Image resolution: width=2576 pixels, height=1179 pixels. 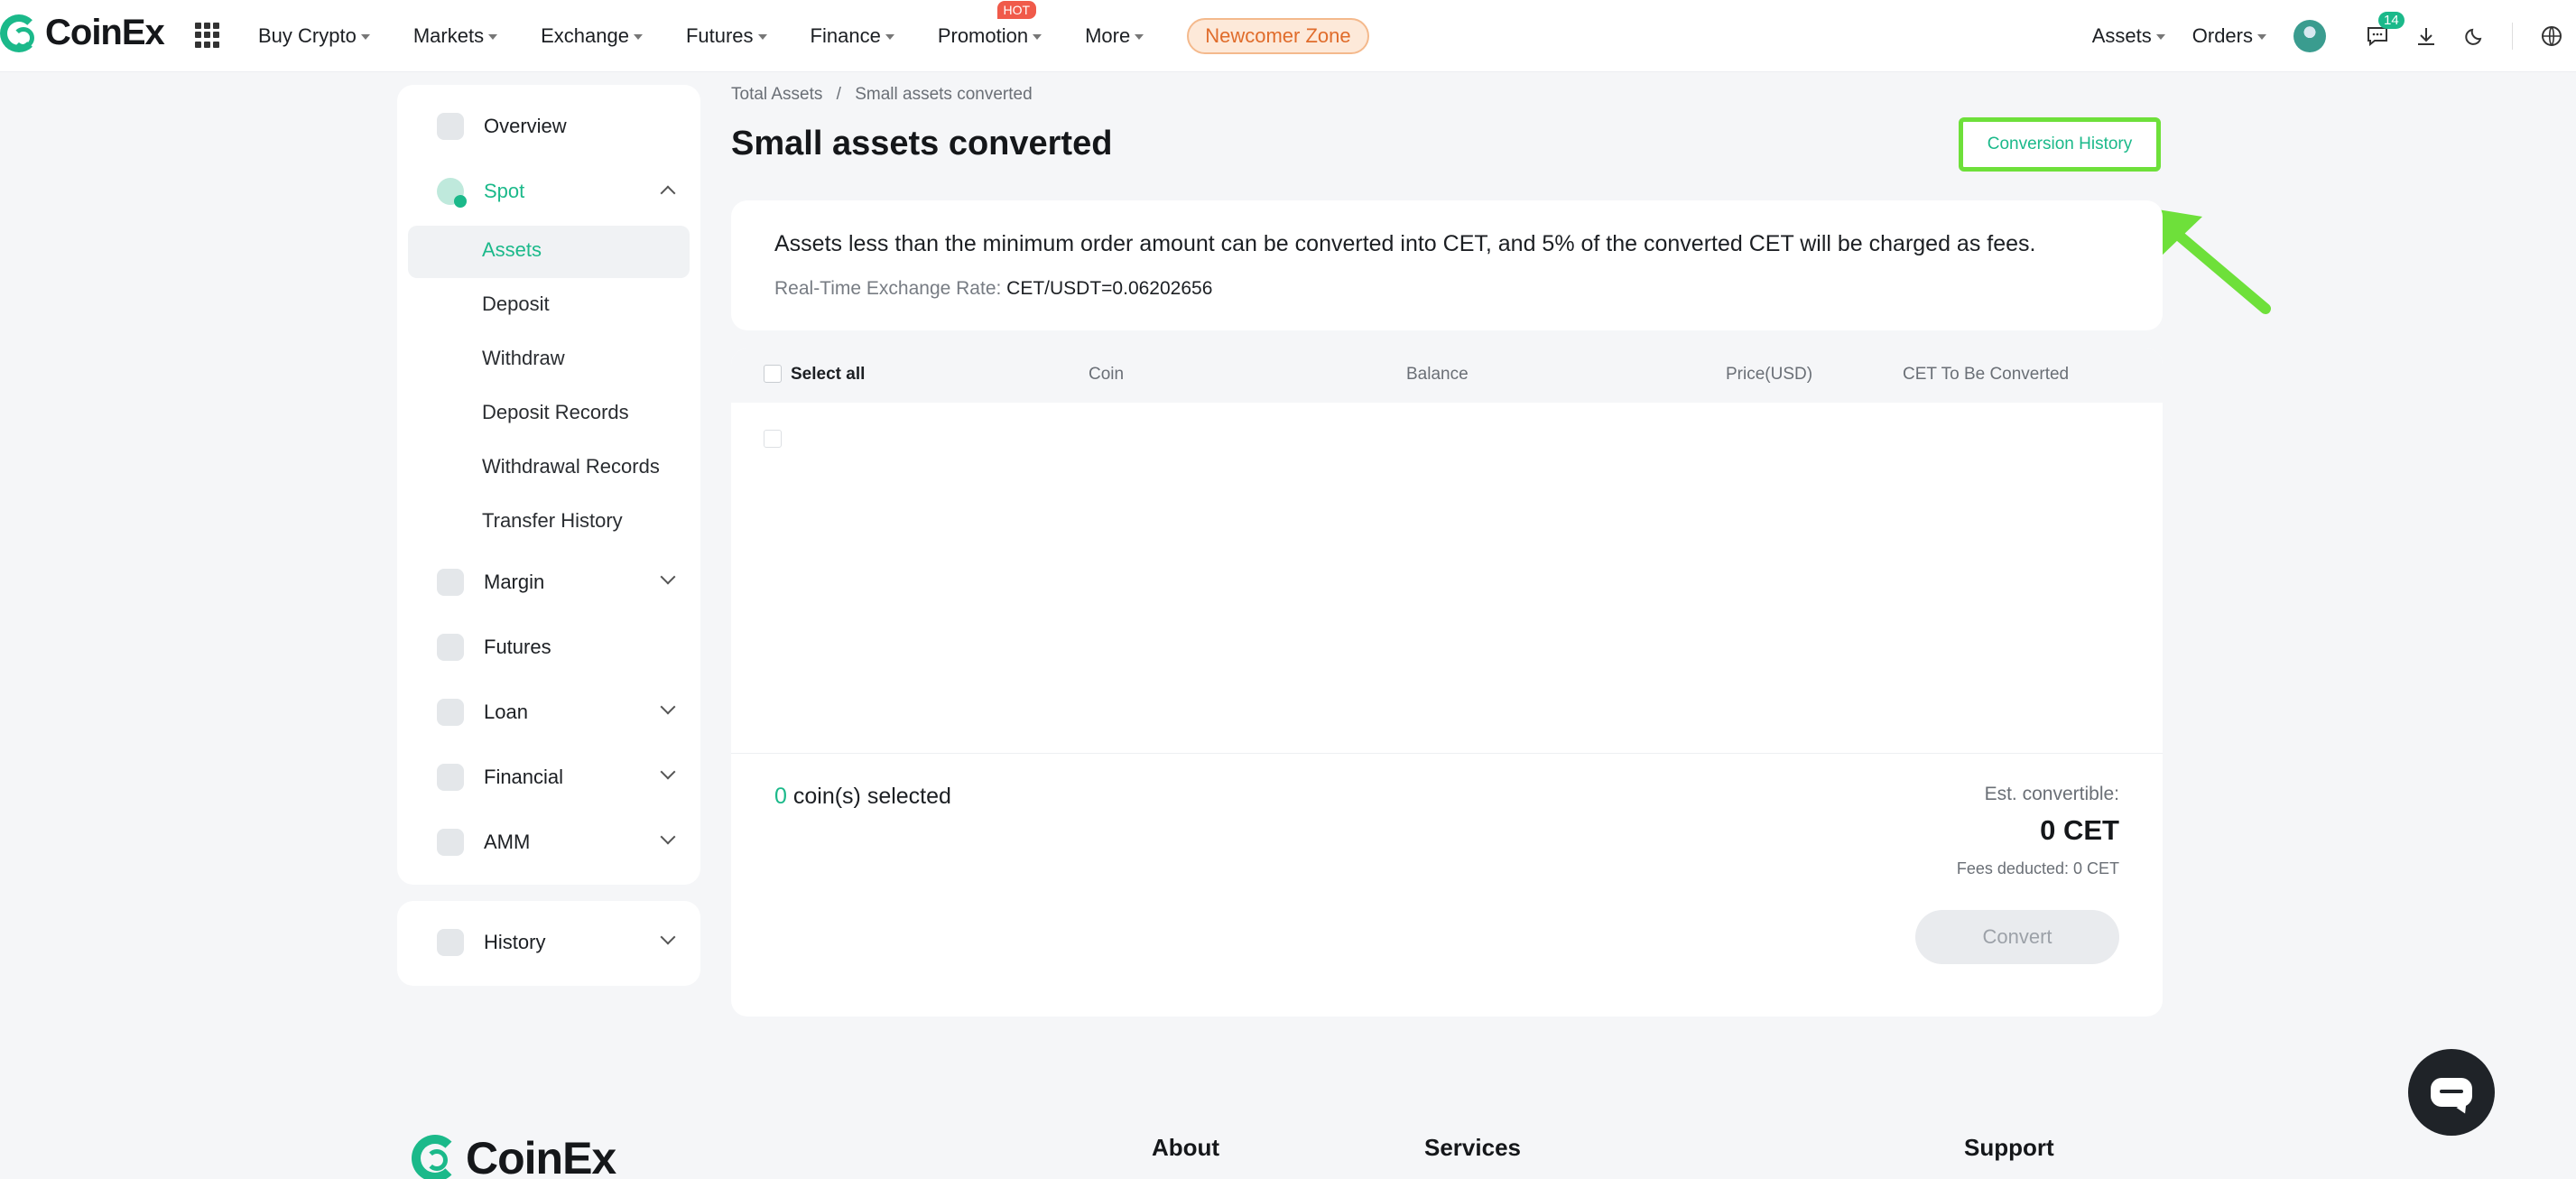 What do you see at coordinates (1770, 374) in the screenshot?
I see `column-price: Price(USD)` at bounding box center [1770, 374].